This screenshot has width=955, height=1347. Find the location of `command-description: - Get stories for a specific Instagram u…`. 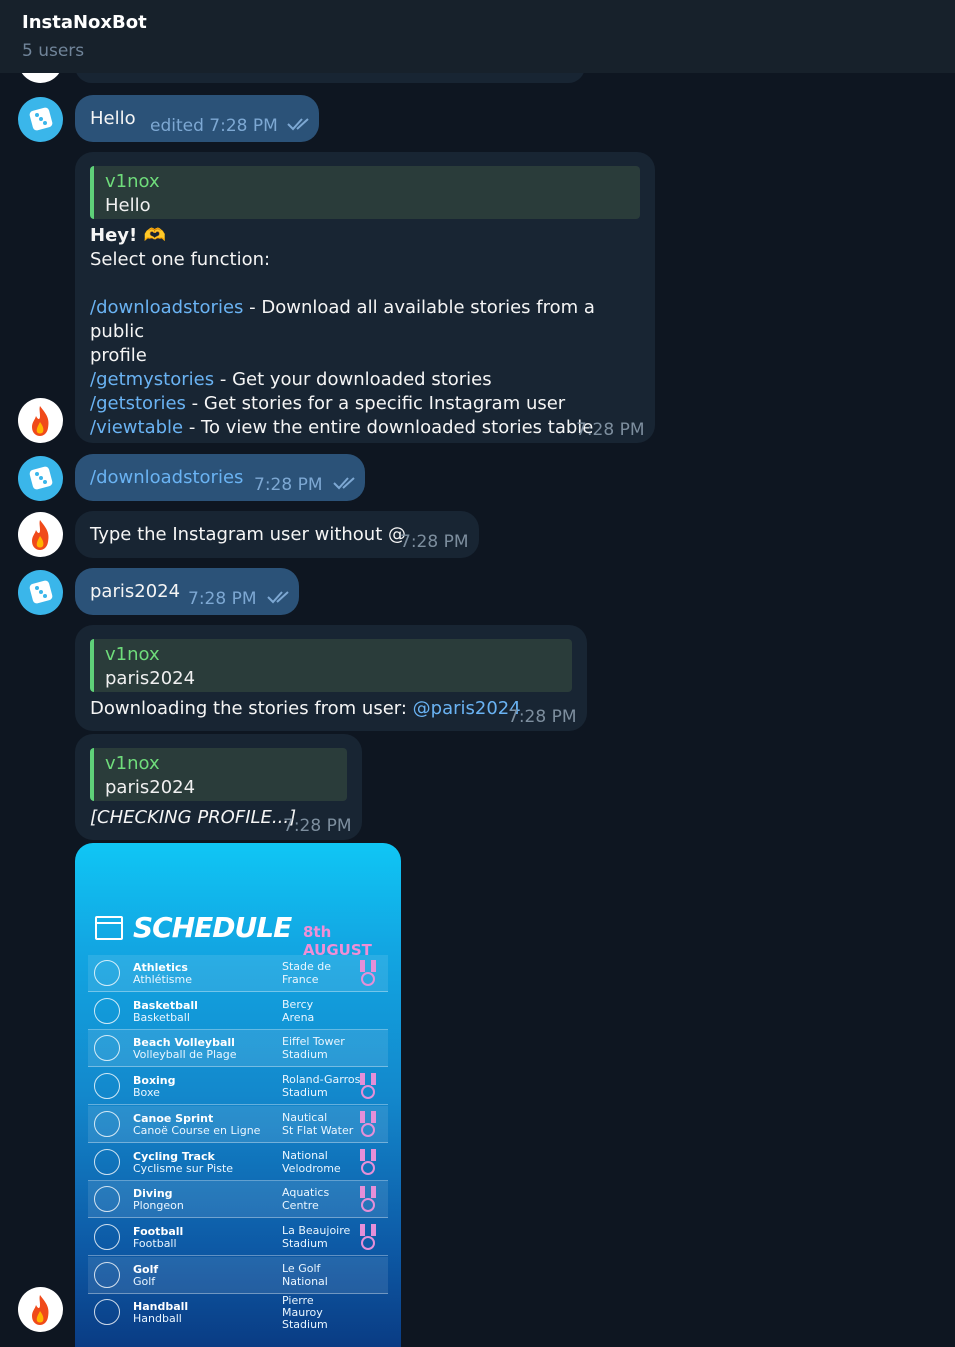

command-description: - Get stories for a specific Instagram u… is located at coordinates (375, 403).